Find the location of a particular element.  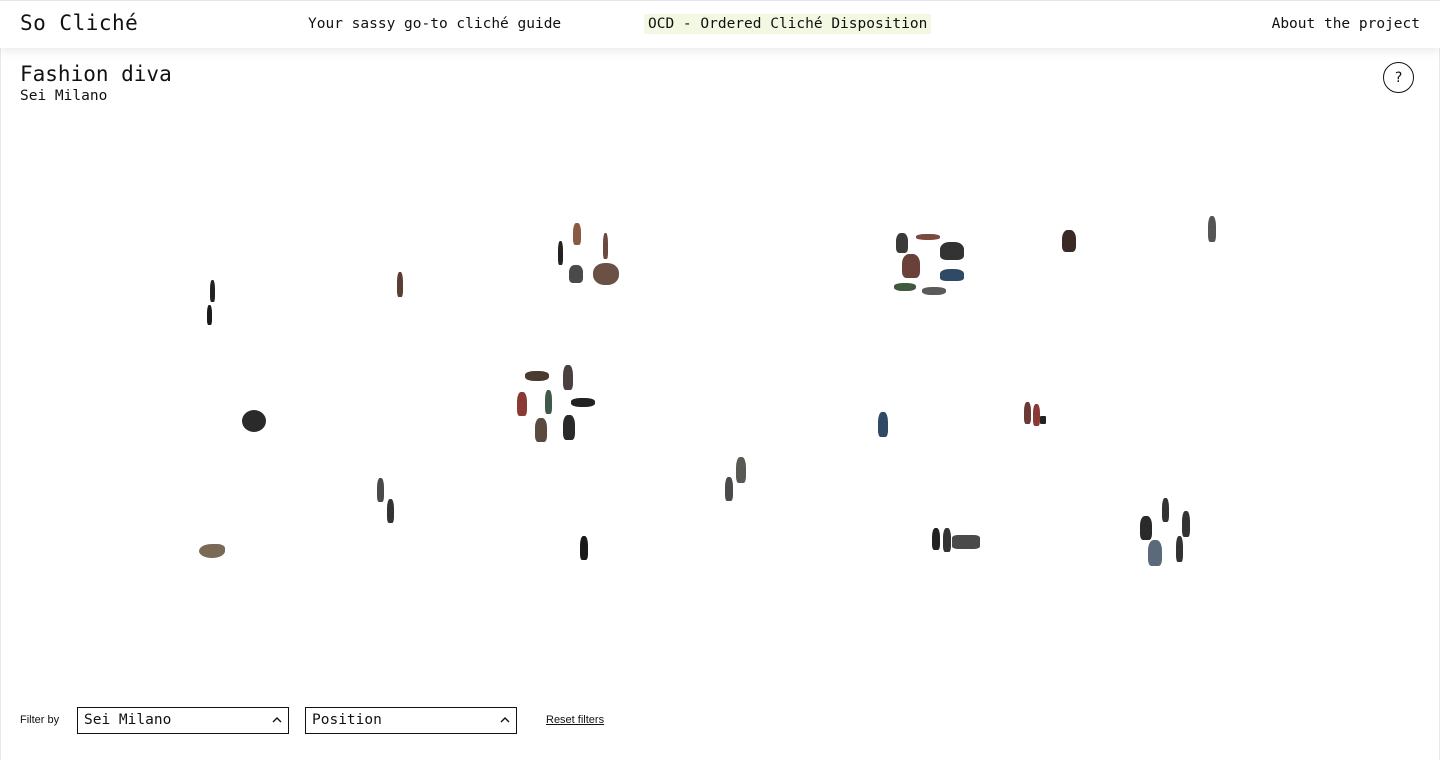

bag-figure is located at coordinates (1043, 420).